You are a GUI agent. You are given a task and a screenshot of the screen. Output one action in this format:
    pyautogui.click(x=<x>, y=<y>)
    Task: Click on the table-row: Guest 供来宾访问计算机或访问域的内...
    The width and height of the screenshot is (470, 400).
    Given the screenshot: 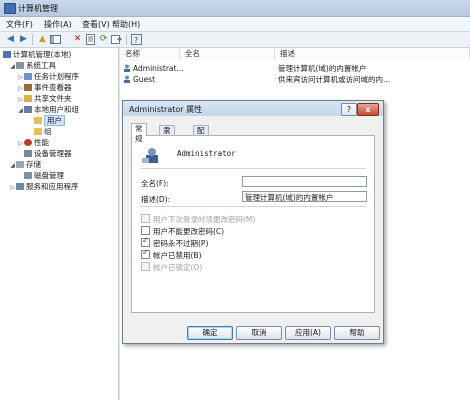 What is the action you would take?
    pyautogui.click(x=295, y=79)
    